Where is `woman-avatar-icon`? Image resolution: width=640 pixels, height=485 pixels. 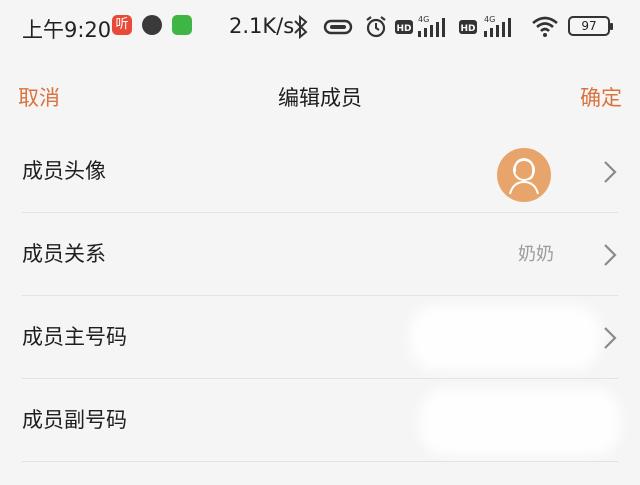
woman-avatar-icon is located at coordinates (524, 176).